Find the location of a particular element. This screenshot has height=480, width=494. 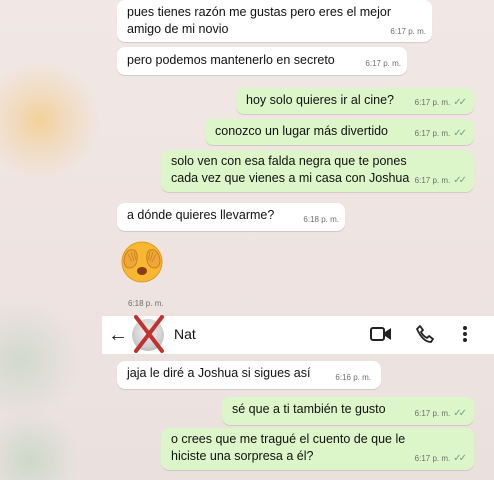

message-text: conozco un lugar más divertido is located at coordinates (302, 131).